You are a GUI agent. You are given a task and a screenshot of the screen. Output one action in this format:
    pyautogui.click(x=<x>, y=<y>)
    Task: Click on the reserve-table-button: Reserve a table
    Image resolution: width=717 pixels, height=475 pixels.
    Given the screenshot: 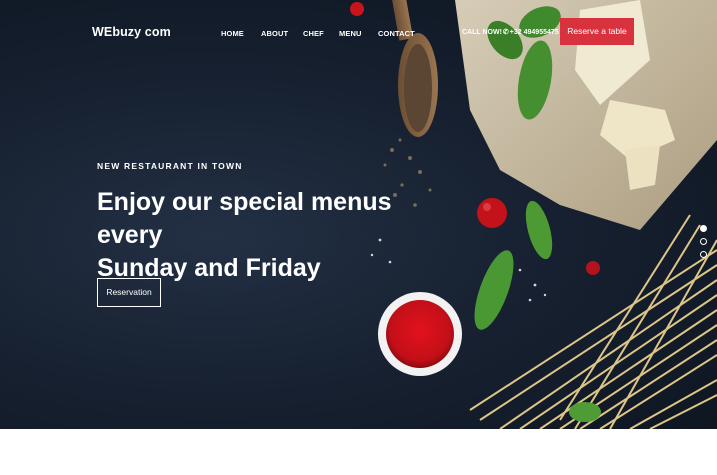 What is the action you would take?
    pyautogui.click(x=597, y=31)
    